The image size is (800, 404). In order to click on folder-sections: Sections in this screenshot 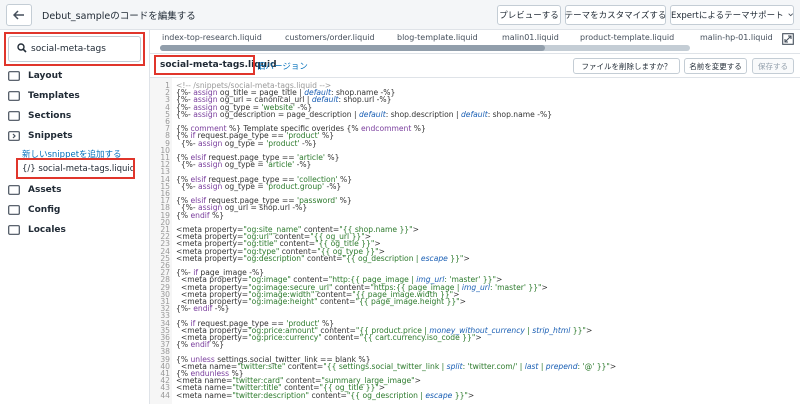, I will do `click(39, 116)`.